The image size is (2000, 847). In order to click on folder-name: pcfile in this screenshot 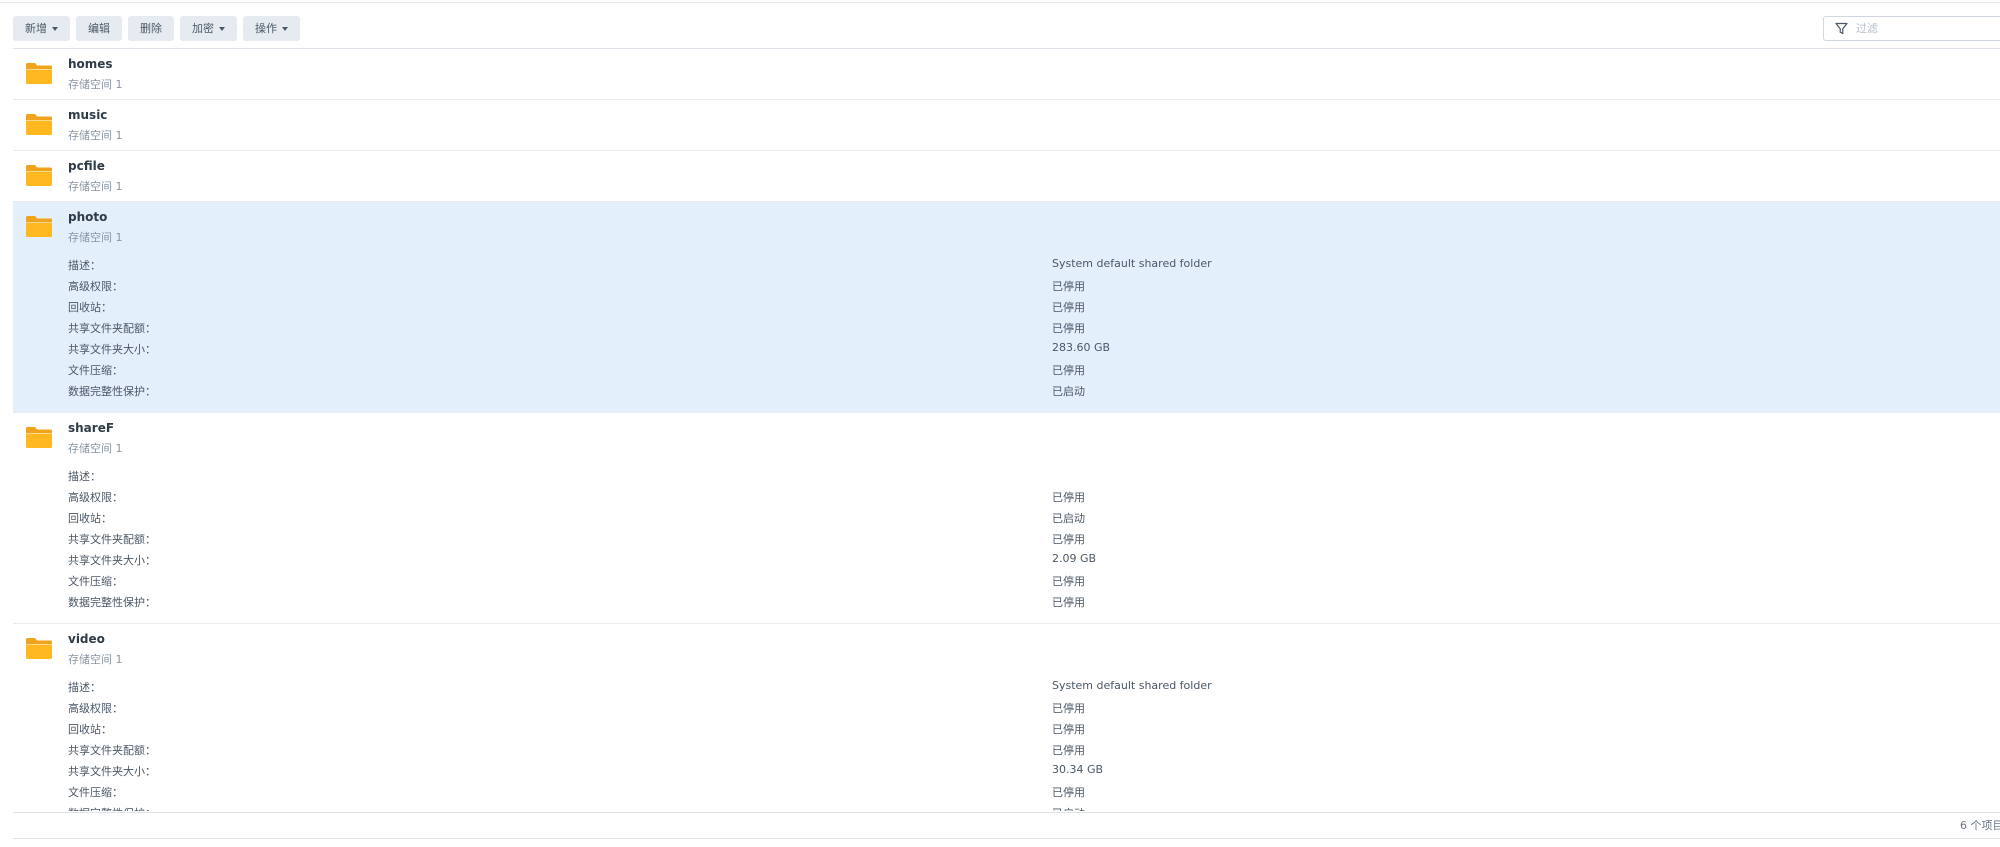, I will do `click(86, 166)`.